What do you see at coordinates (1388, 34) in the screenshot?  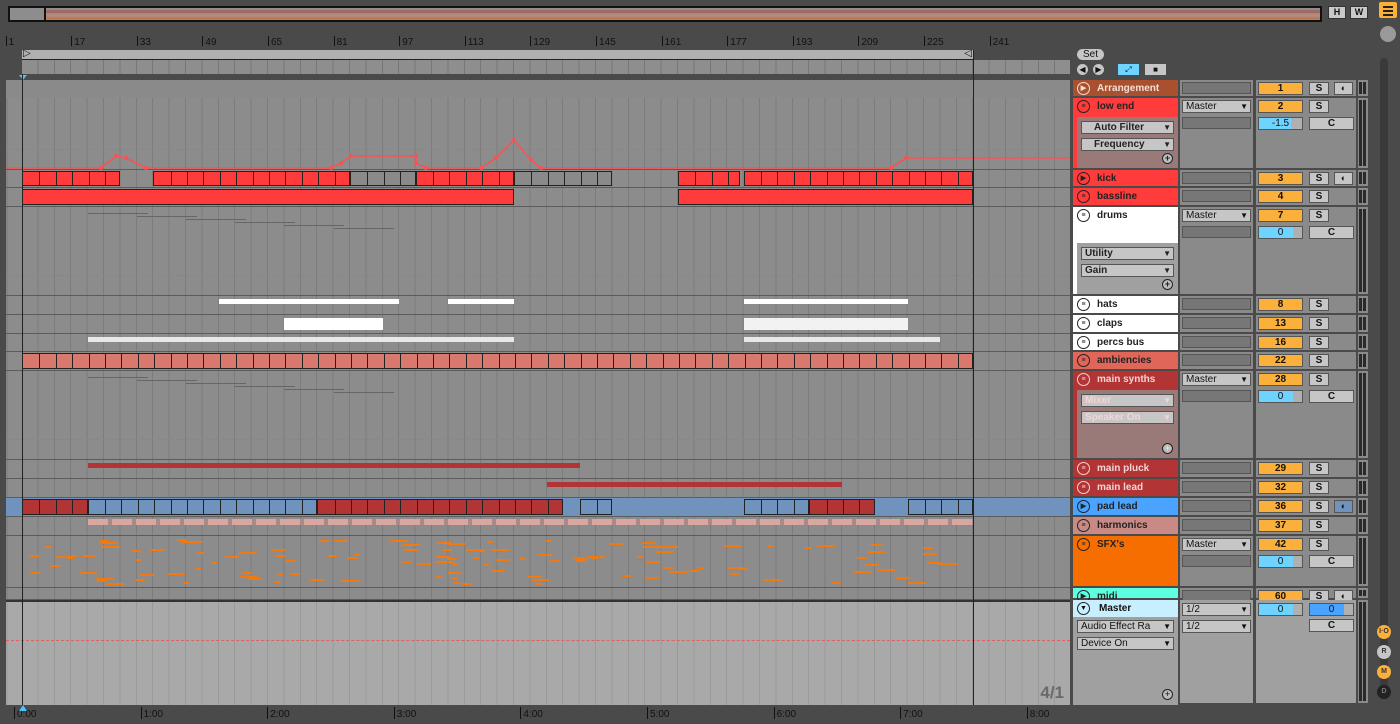 I see `pause-icon` at bounding box center [1388, 34].